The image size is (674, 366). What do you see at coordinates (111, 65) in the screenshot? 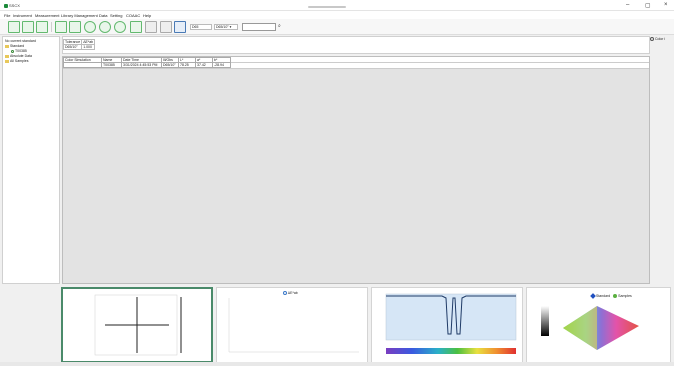
I see `table-cell: T00385` at bounding box center [111, 65].